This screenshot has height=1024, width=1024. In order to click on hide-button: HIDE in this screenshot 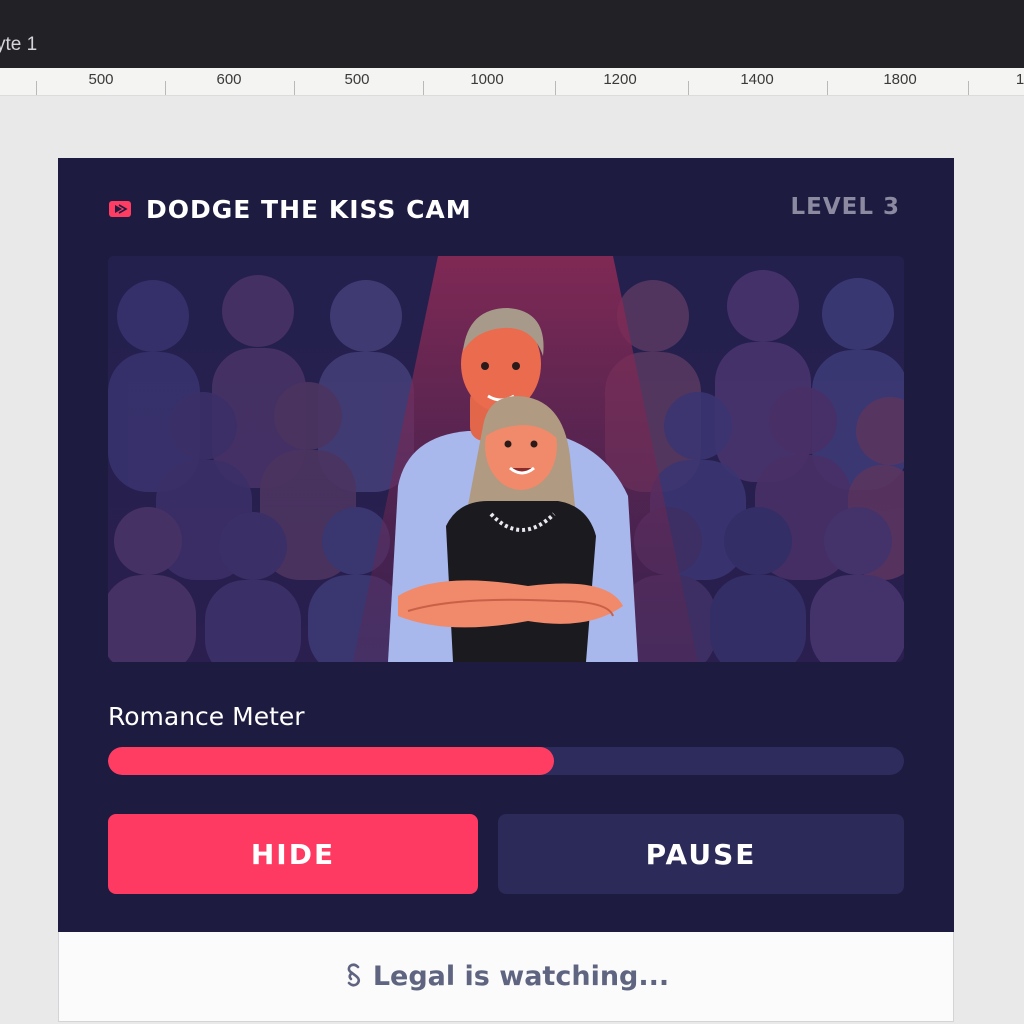, I will do `click(293, 854)`.